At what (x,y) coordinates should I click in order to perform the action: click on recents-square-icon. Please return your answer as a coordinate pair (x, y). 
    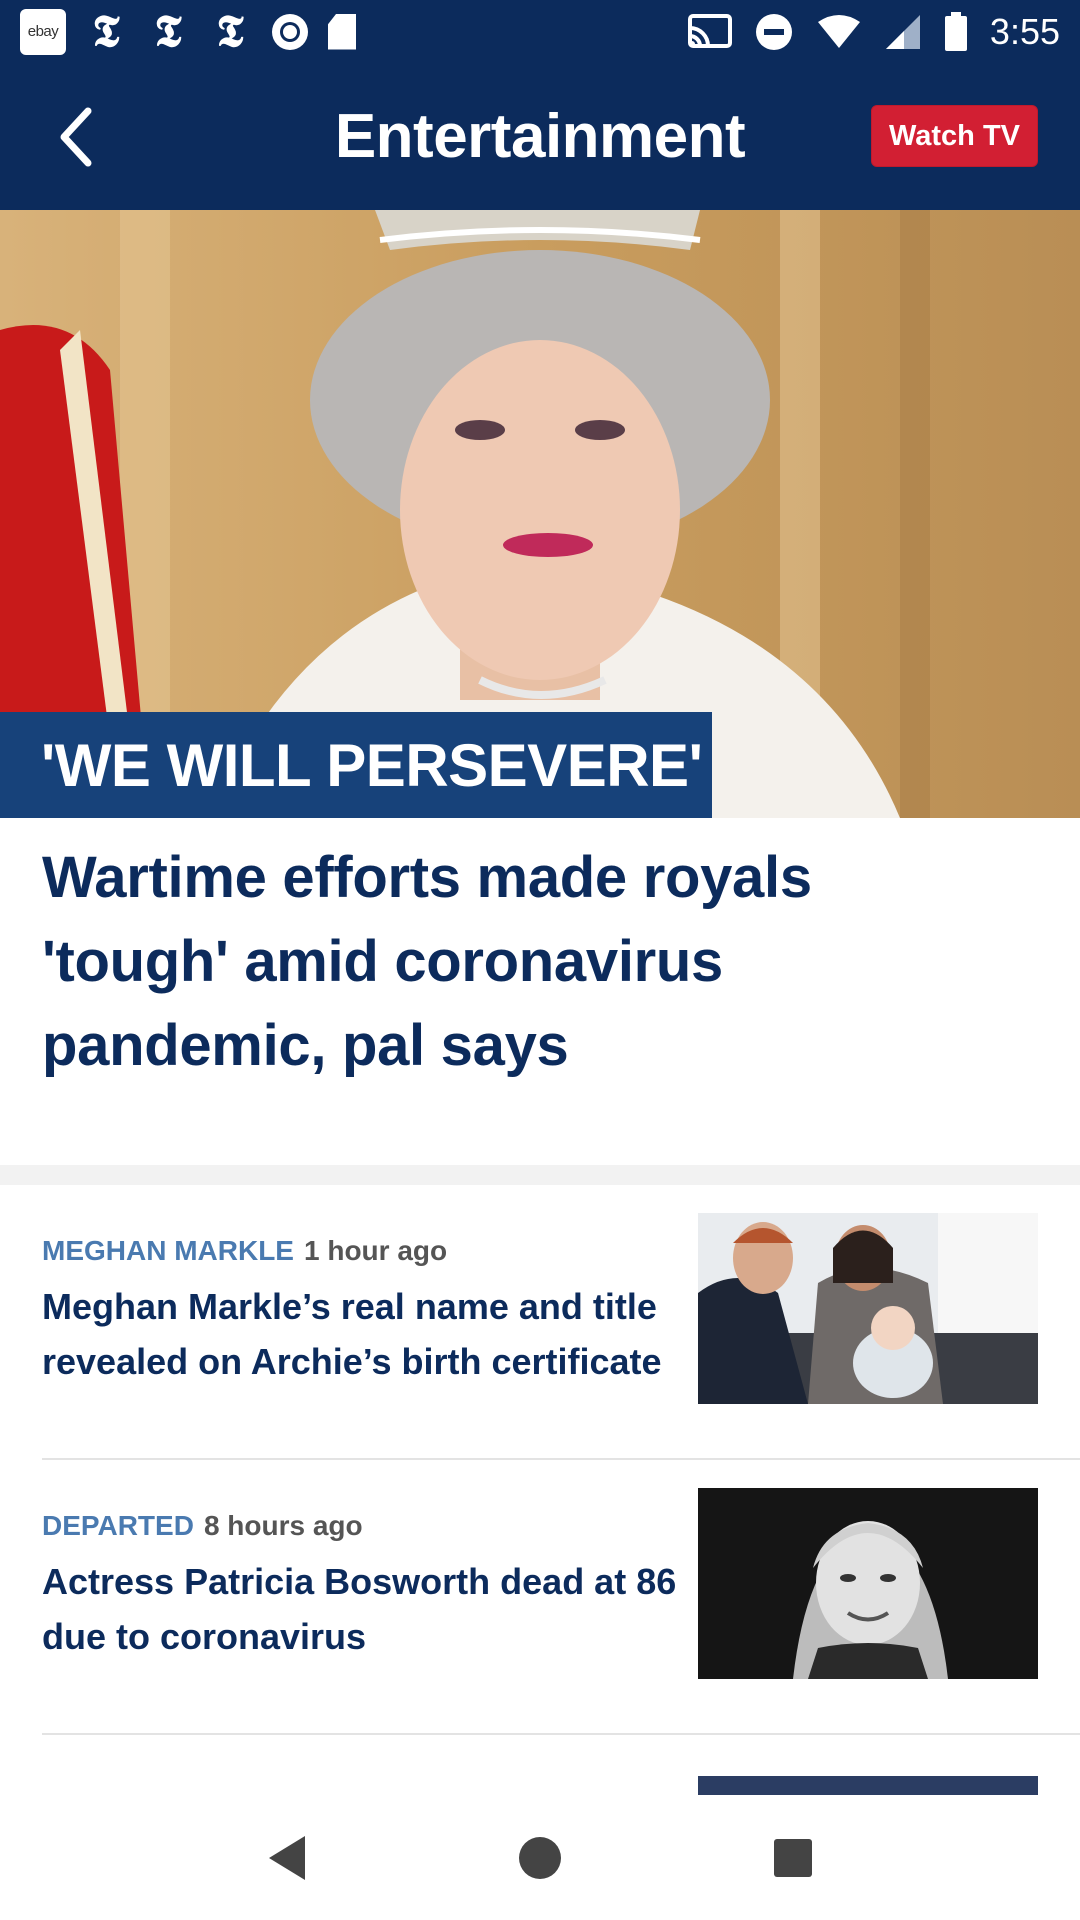
    Looking at the image, I should click on (793, 1857).